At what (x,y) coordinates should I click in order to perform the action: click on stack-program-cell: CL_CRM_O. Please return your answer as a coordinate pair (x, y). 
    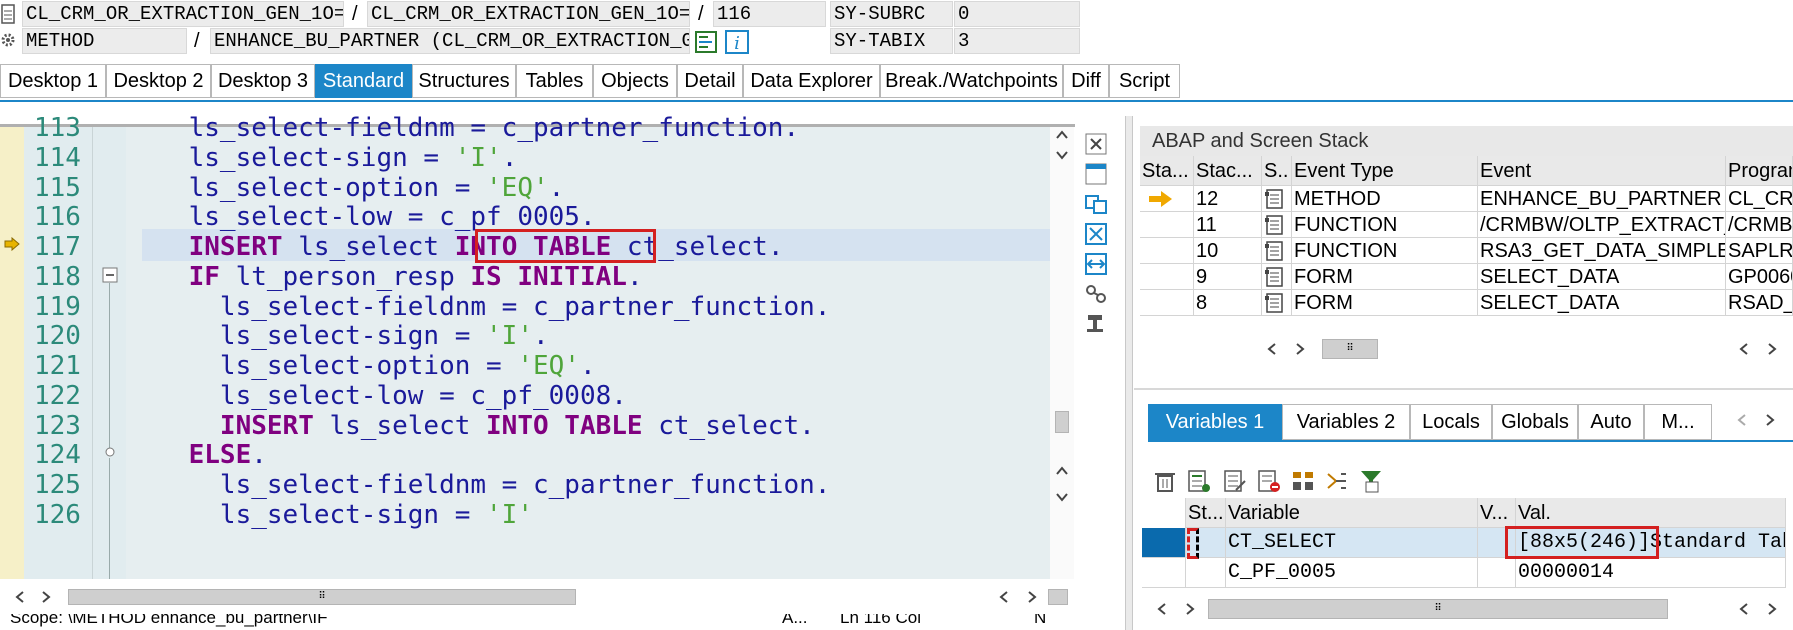
    Looking at the image, I should click on (1759, 199).